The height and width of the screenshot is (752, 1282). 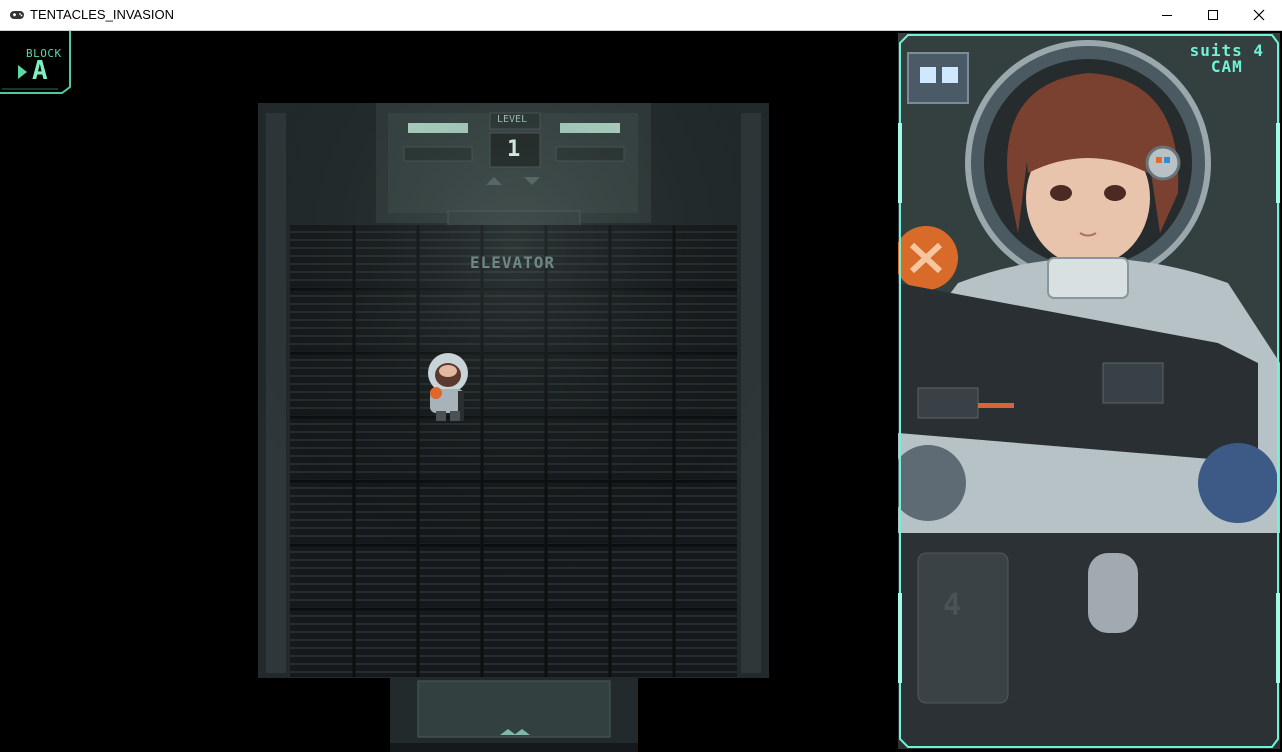 What do you see at coordinates (102, 14) in the screenshot?
I see `window-title: TENTACLES_INVASION` at bounding box center [102, 14].